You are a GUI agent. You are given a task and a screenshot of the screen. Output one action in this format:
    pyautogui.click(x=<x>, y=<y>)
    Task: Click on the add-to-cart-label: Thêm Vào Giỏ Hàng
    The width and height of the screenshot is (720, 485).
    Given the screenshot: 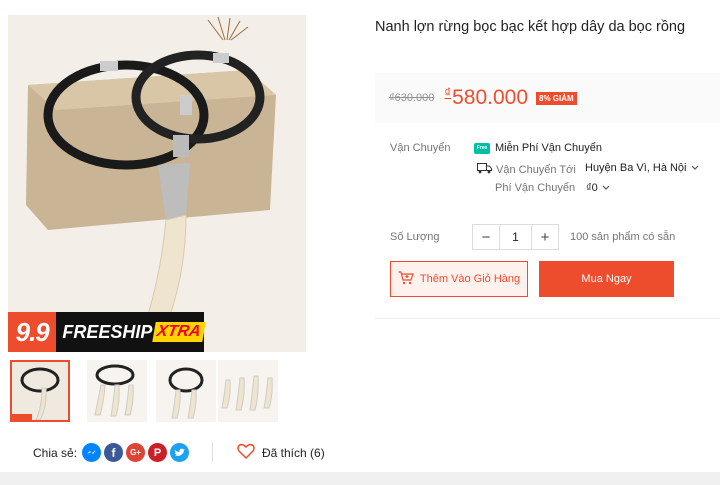 What is the action you would take?
    pyautogui.click(x=470, y=279)
    